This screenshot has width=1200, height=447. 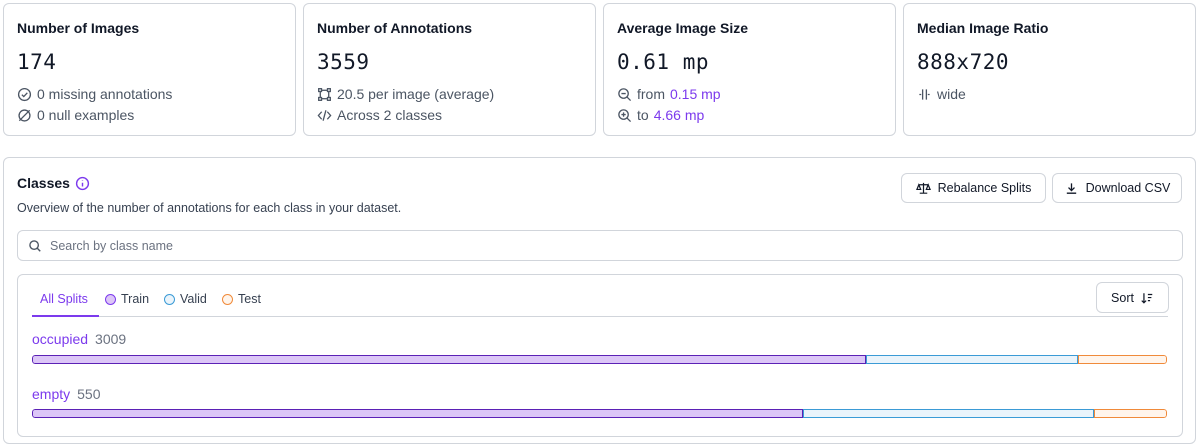 I want to click on classes-count-text: Across 2 classes, so click(x=390, y=115).